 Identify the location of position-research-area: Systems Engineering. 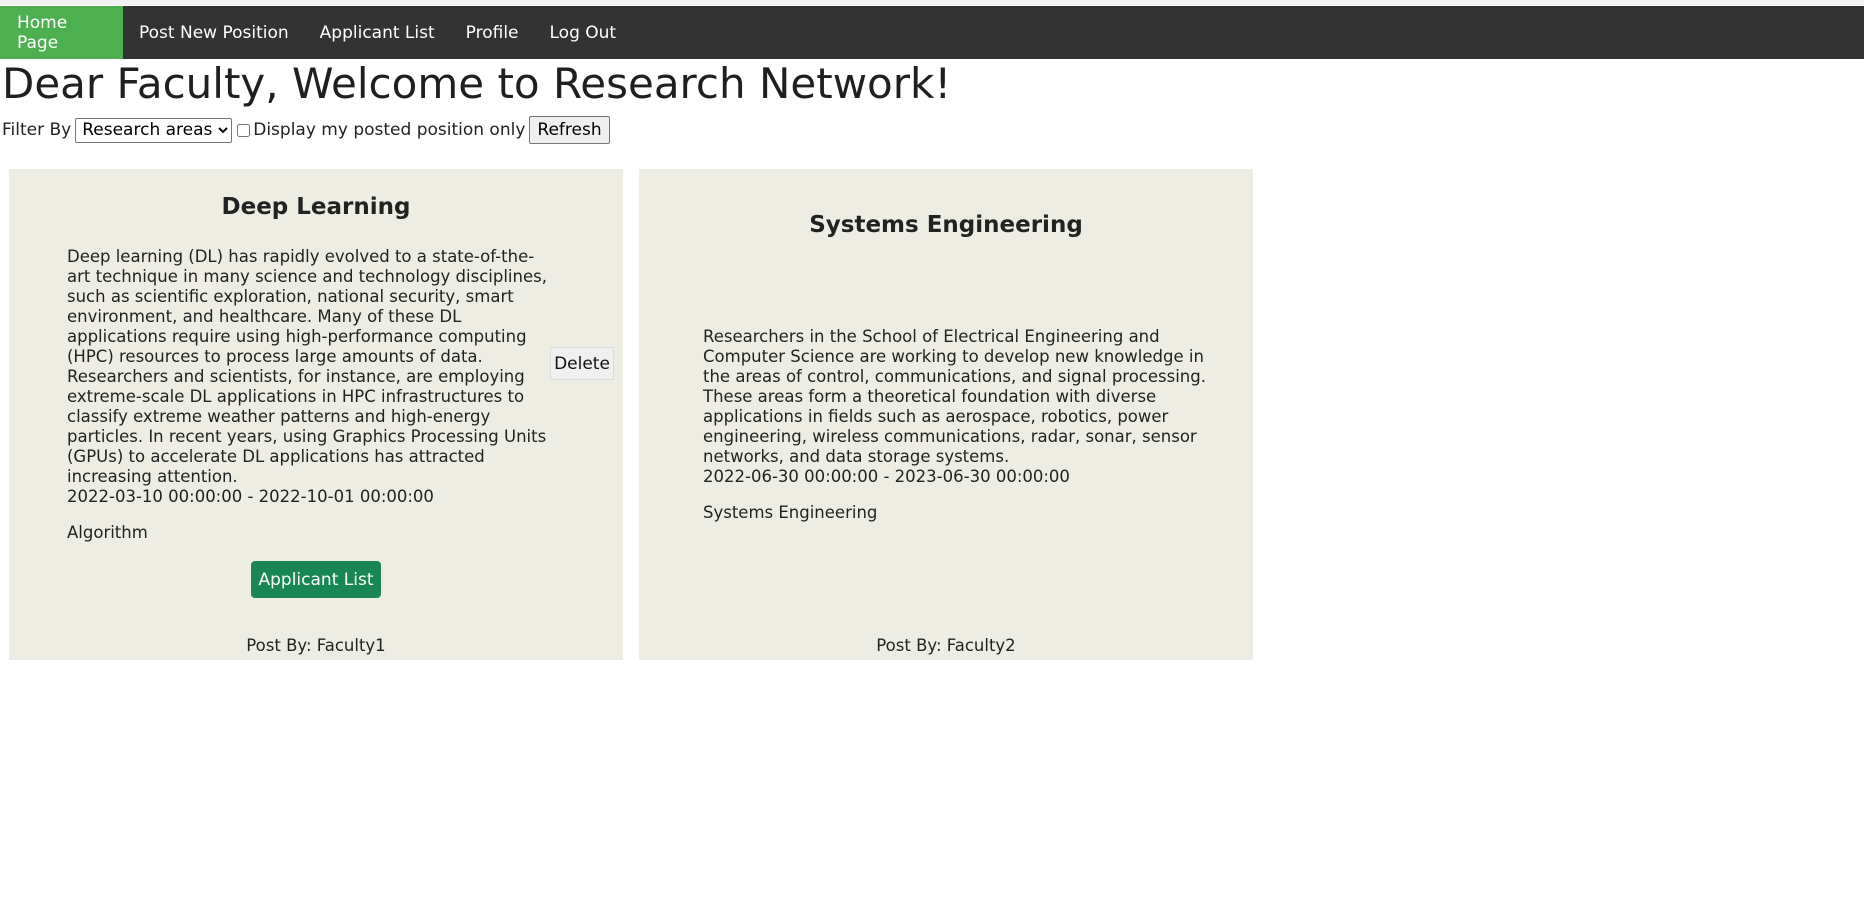
(790, 512).